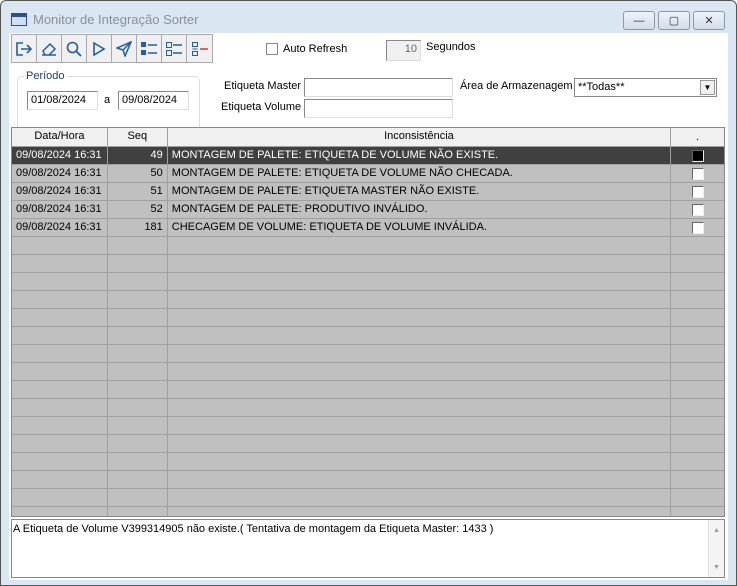 The image size is (737, 586). I want to click on cell-seq: 181, so click(138, 227).